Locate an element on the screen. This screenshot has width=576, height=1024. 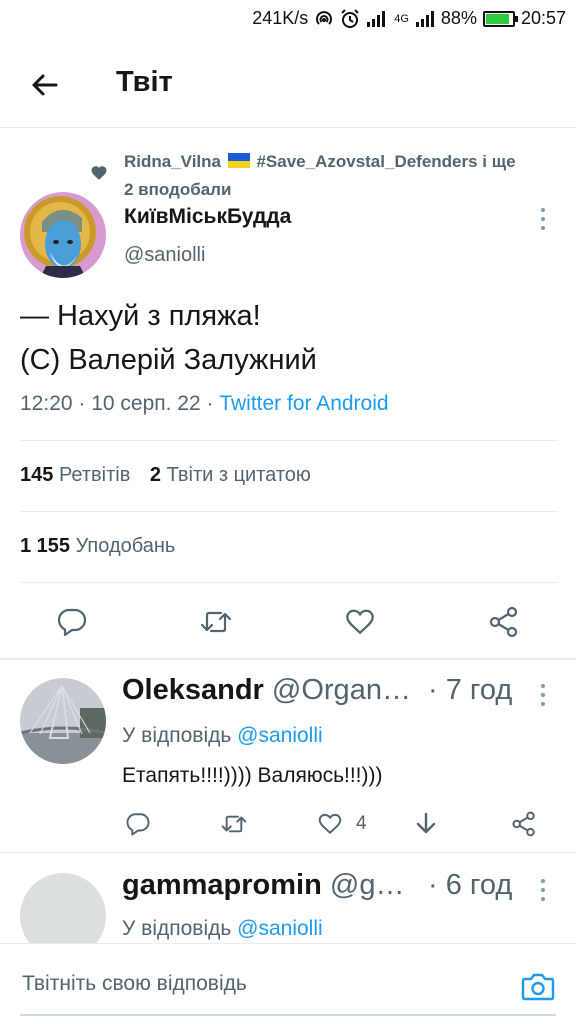
tweet-text: — Нахуй з пляжа! (С) Валерій Залужний is located at coordinates (290, 338).